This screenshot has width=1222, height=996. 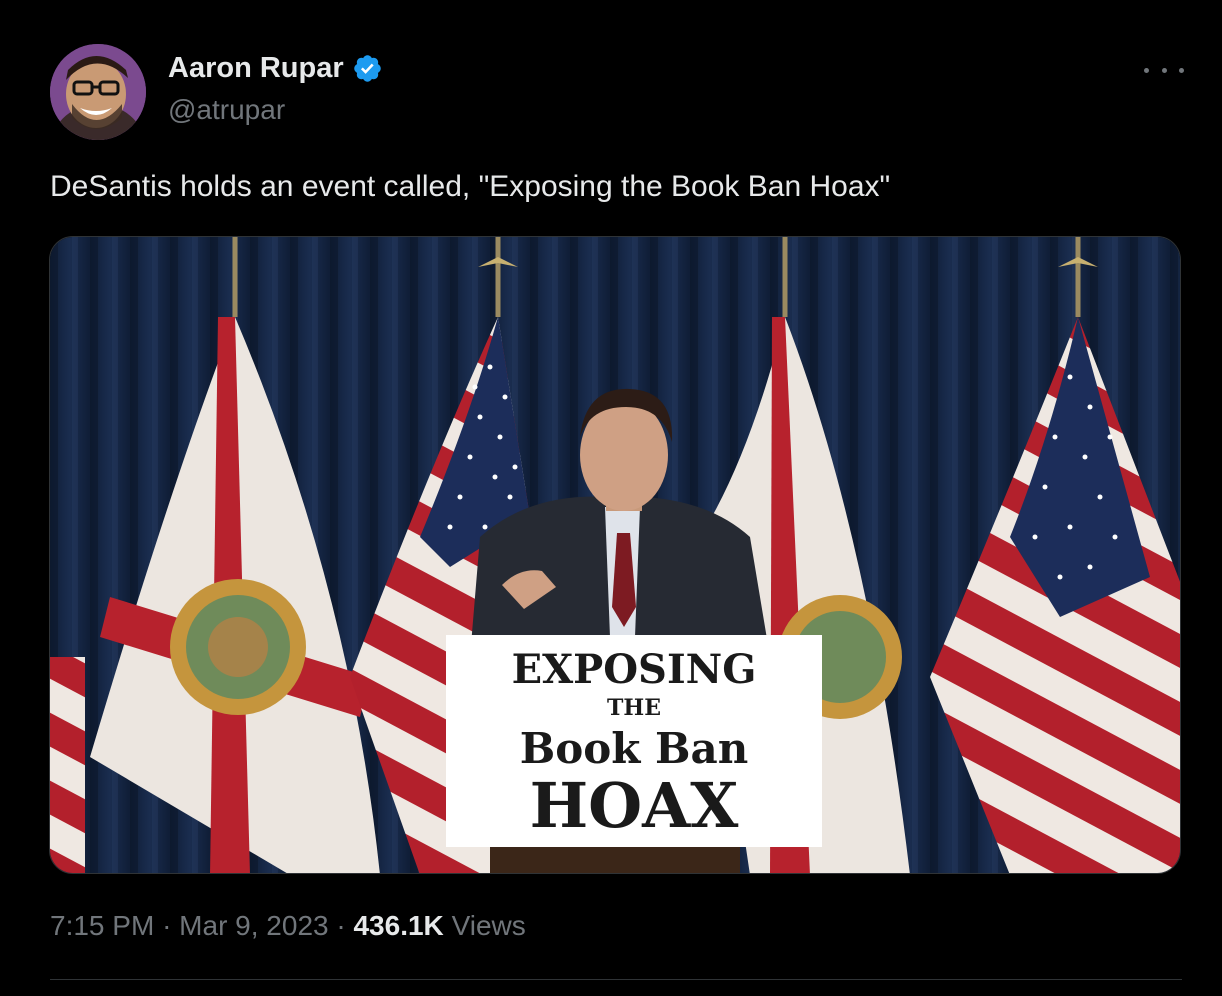 I want to click on author-handle: @atrupar, so click(x=226, y=110).